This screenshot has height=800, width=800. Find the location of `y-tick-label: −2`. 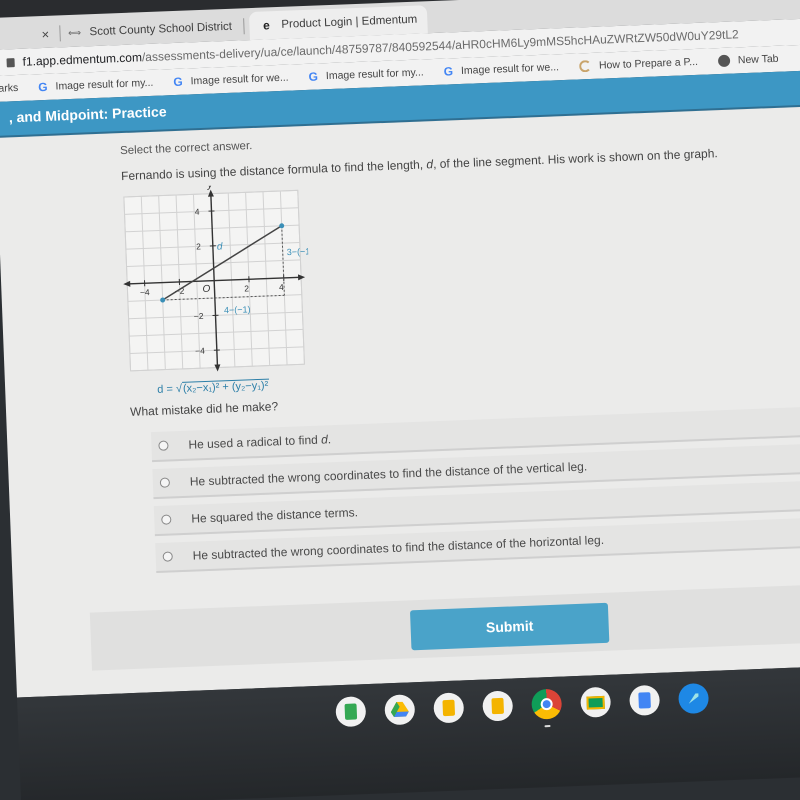

y-tick-label: −2 is located at coordinates (199, 316).